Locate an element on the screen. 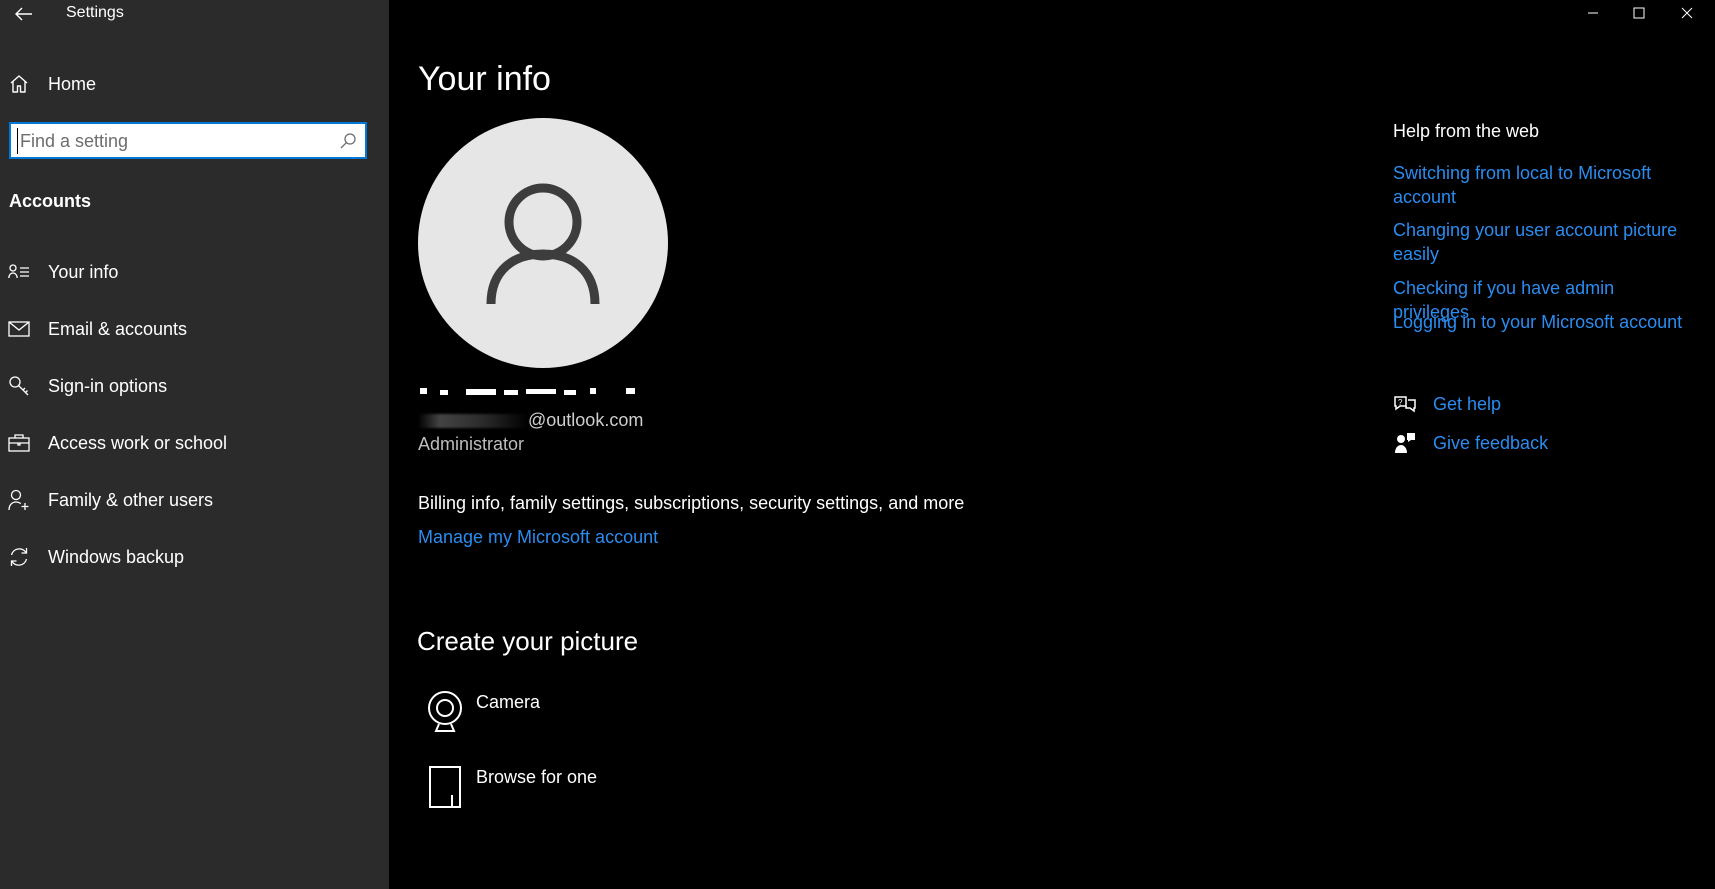 This screenshot has height=889, width=1715. create-picture-heading: Create your picture is located at coordinates (528, 641).